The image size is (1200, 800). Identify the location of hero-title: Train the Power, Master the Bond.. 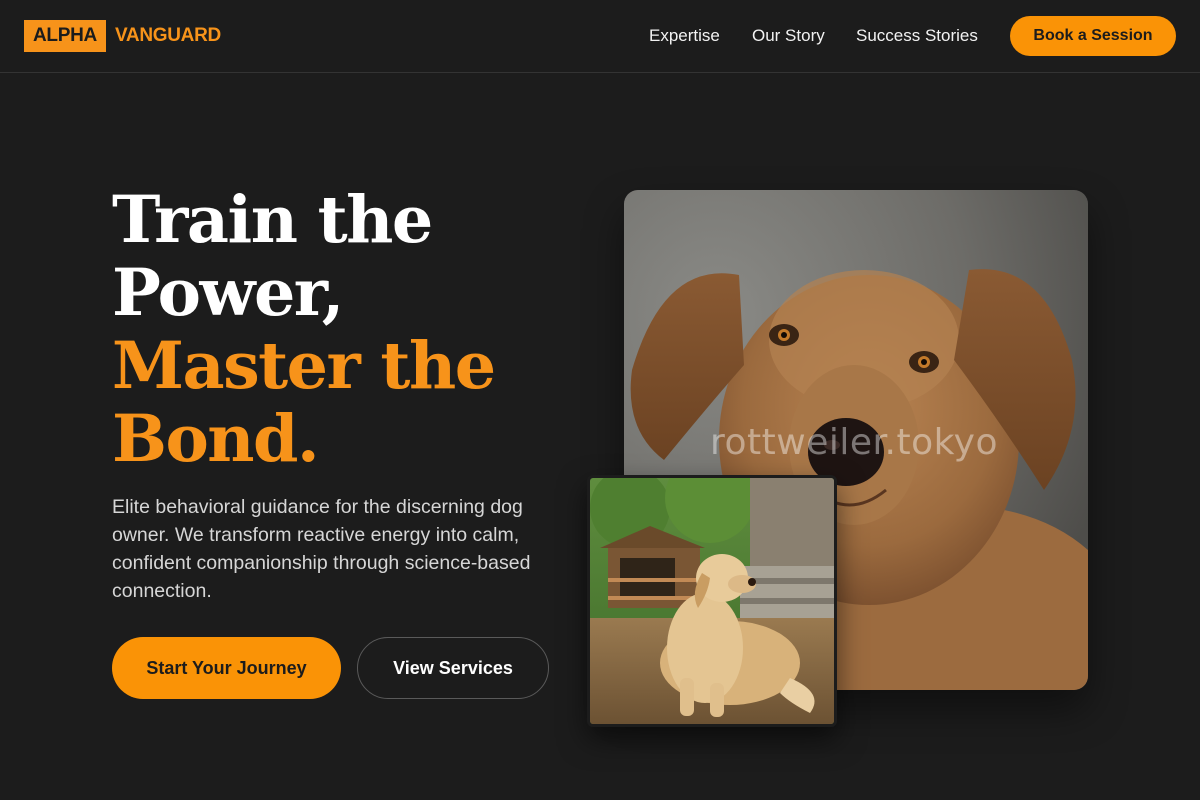
(304, 329).